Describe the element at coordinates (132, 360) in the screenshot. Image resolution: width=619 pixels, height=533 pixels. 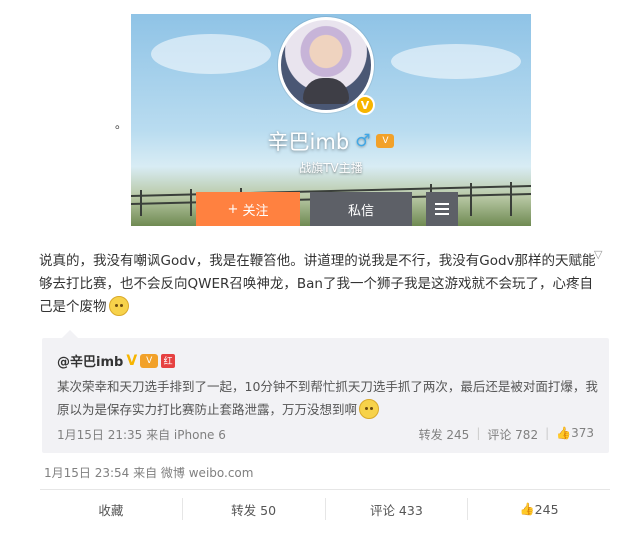
I see `verified-v-icon: V` at that location.